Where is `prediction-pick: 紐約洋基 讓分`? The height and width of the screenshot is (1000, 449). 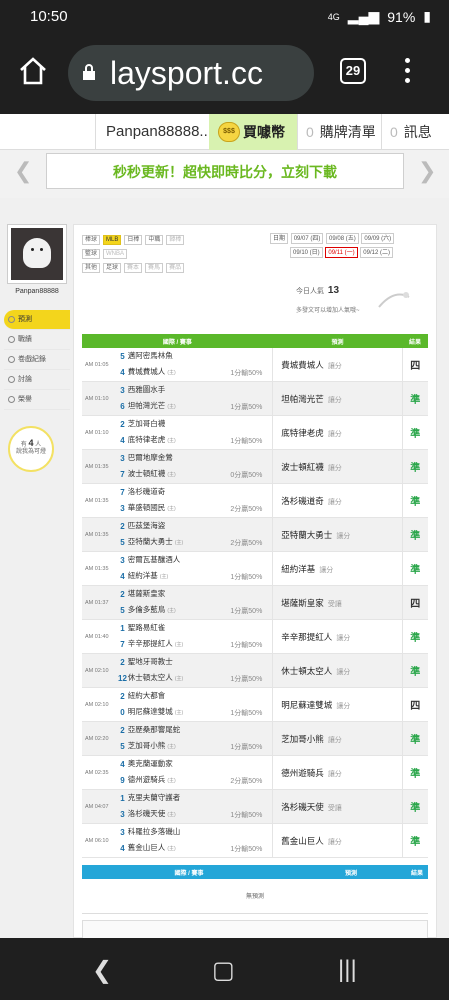 prediction-pick: 紐約洋基 讓分 is located at coordinates (337, 568).